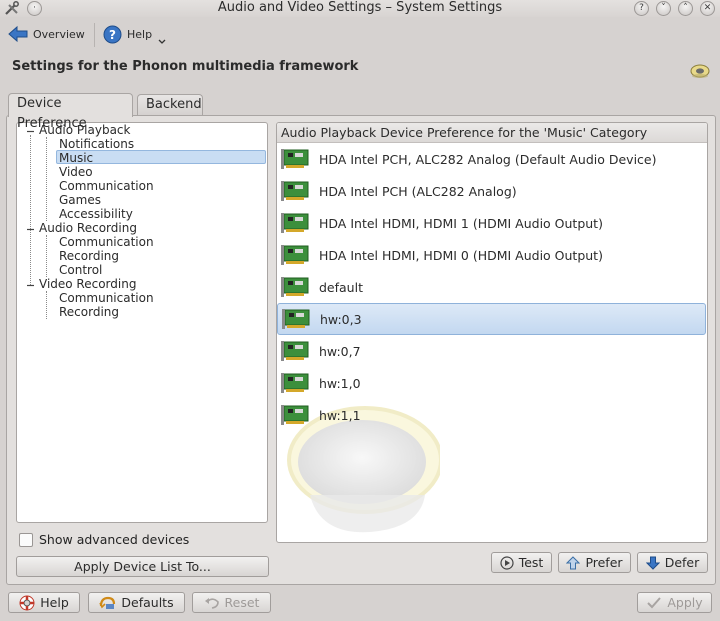 The image size is (720, 621). Describe the element at coordinates (52, 113) in the screenshot. I see `tab-device-preference-label: Device Preference` at that location.